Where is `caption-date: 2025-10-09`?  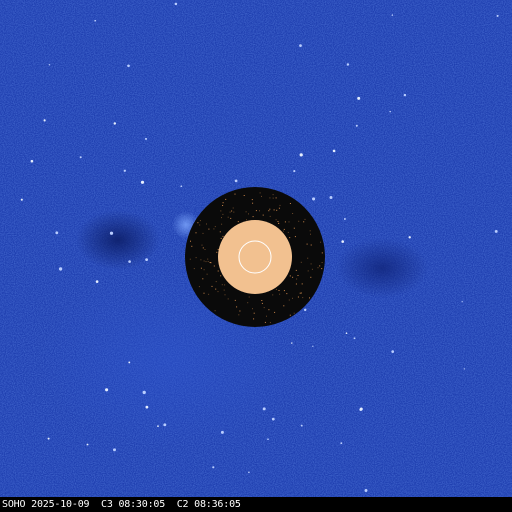
caption-date: 2025-10-09 is located at coordinates (60, 504).